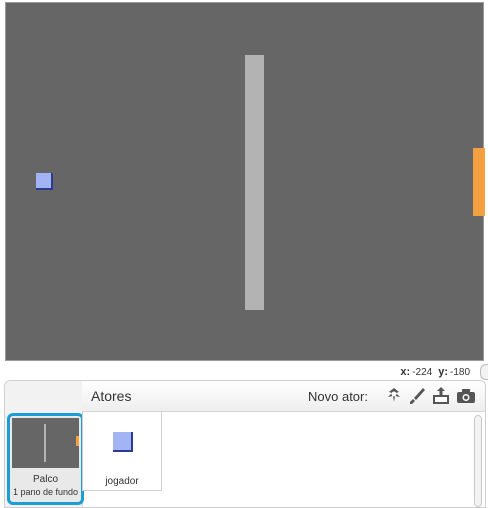  Describe the element at coordinates (466, 396) in the screenshot. I see `camera-icon` at that location.